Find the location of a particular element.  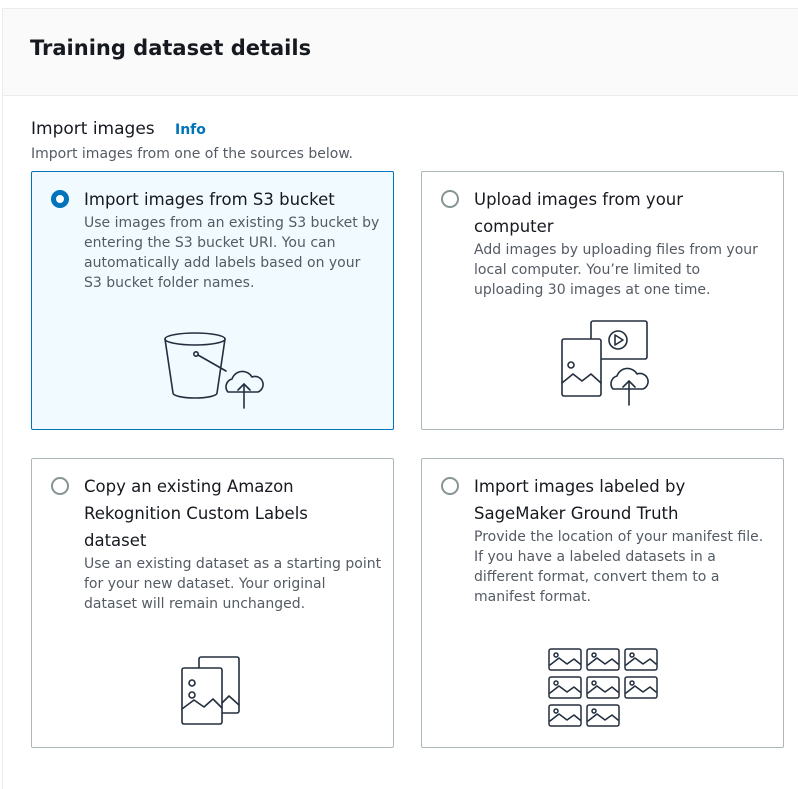

import-images-label: Import images is located at coordinates (93, 129).